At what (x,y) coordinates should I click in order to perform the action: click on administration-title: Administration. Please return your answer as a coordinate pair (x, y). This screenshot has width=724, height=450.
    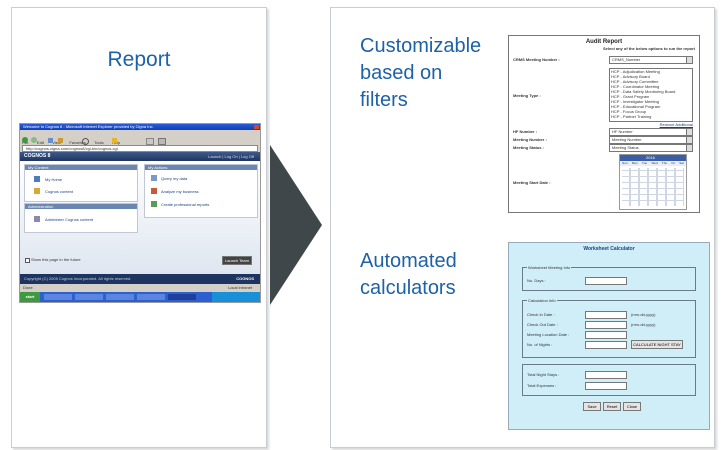
    Looking at the image, I should click on (81, 206).